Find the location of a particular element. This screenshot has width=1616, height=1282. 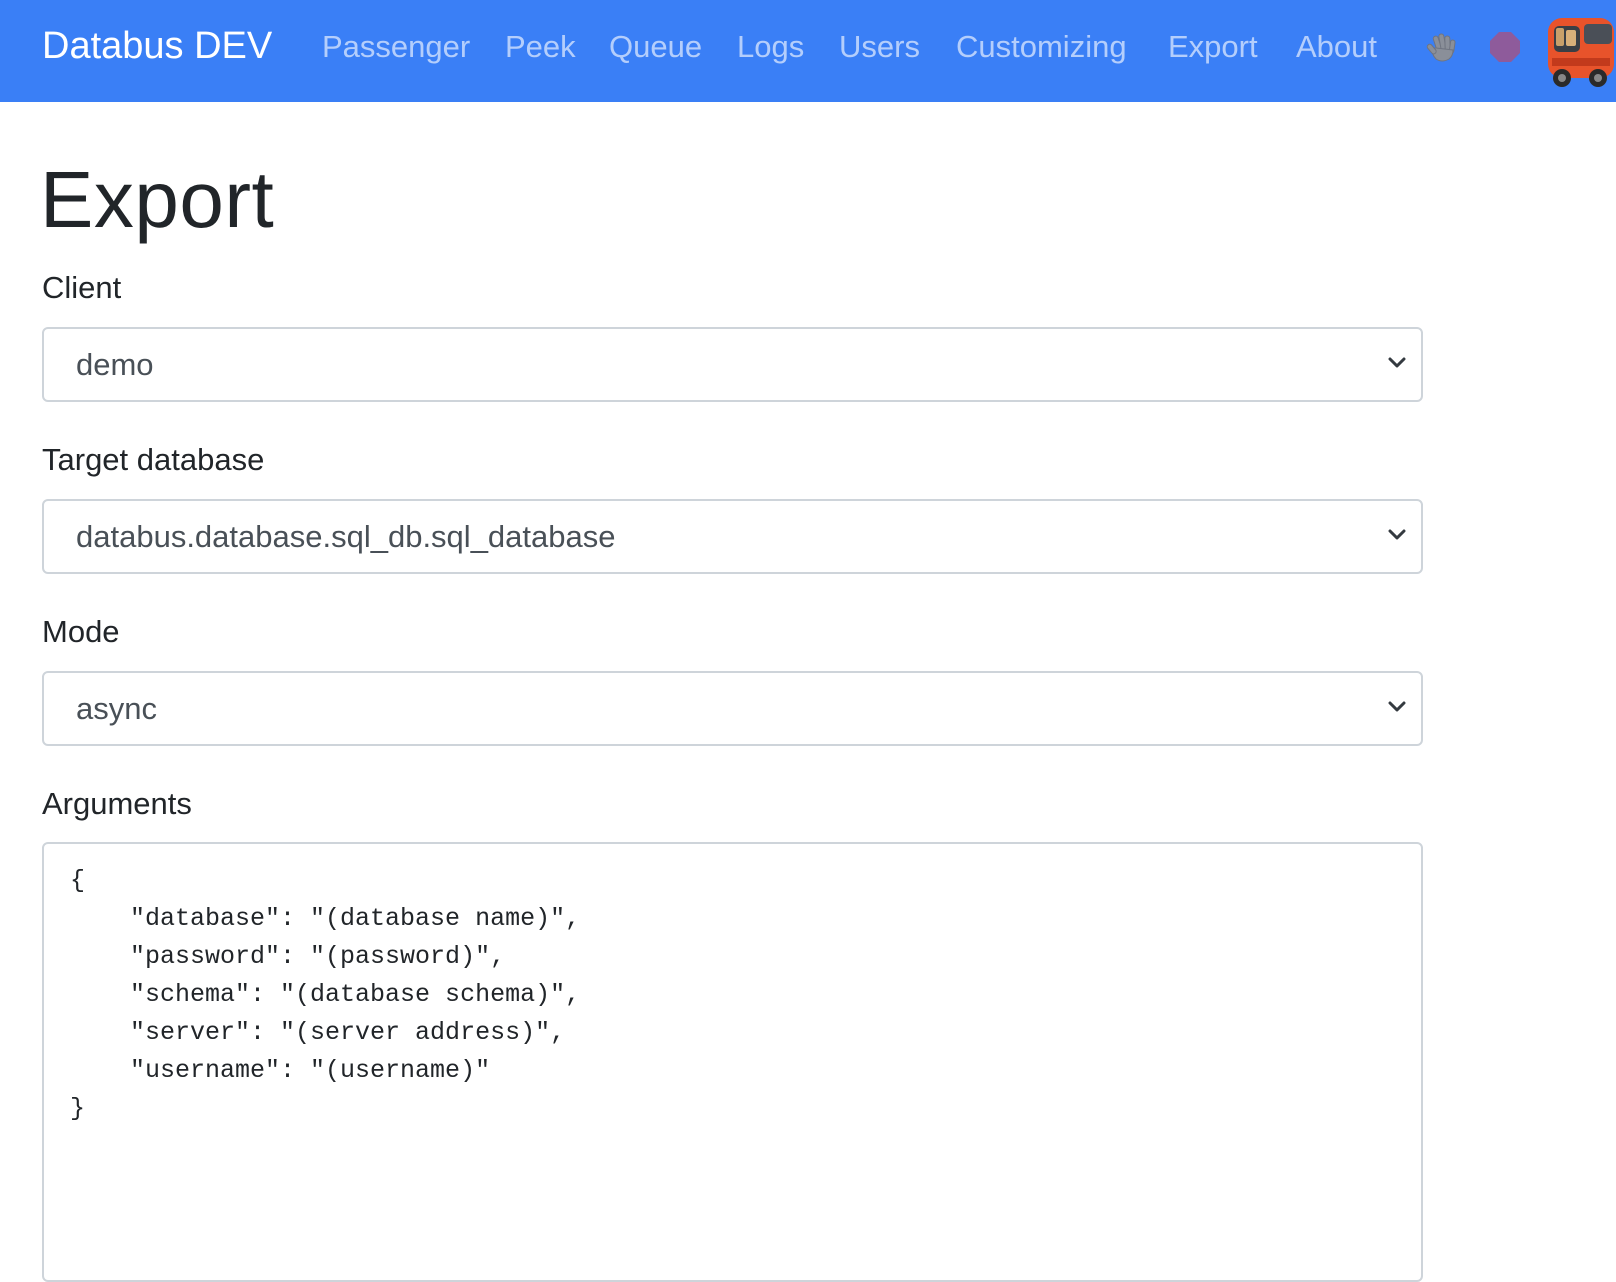

nav-item-logs: Logs is located at coordinates (770, 47).